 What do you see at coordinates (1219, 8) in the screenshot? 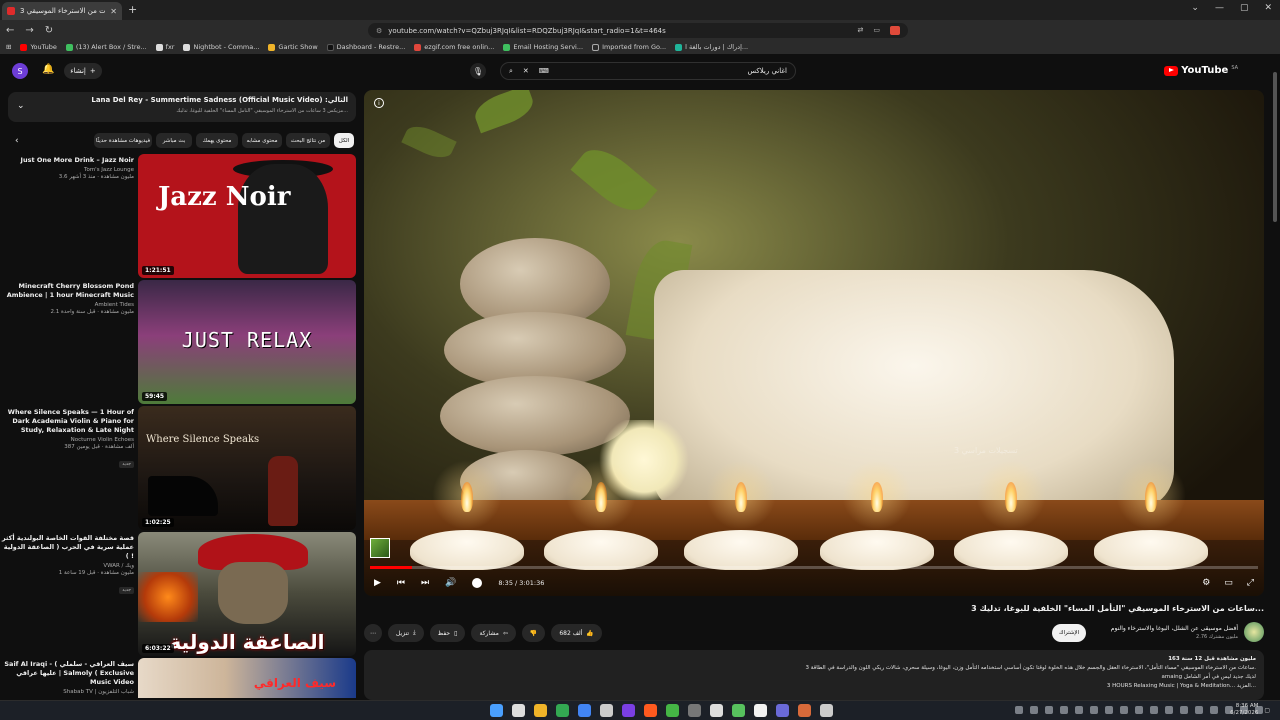
I see `minimize-button: —` at bounding box center [1219, 8].